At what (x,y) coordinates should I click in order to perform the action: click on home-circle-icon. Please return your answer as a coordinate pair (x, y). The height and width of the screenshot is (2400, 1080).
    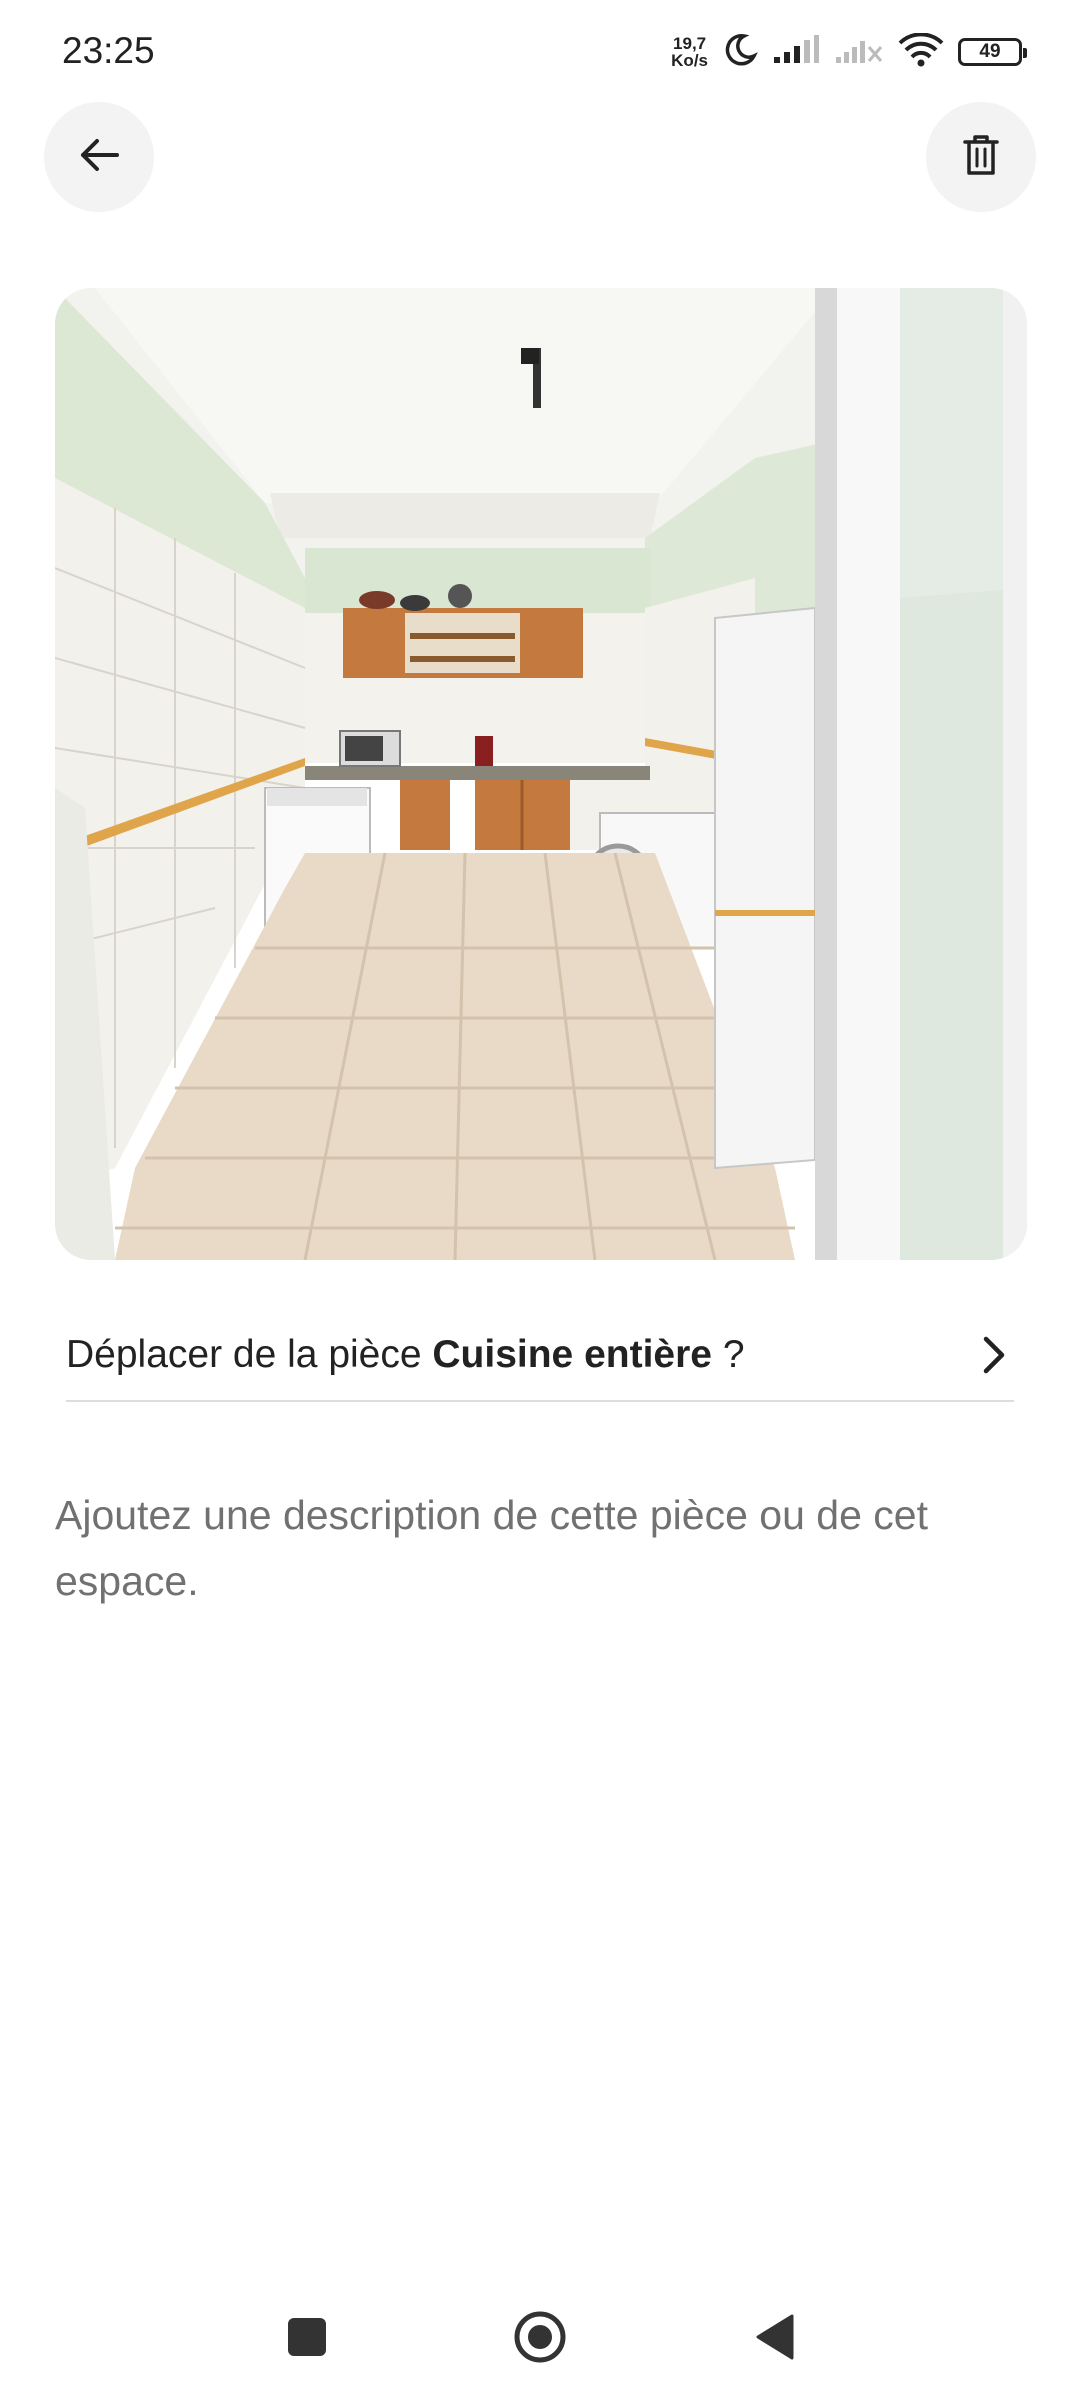
    Looking at the image, I should click on (540, 2337).